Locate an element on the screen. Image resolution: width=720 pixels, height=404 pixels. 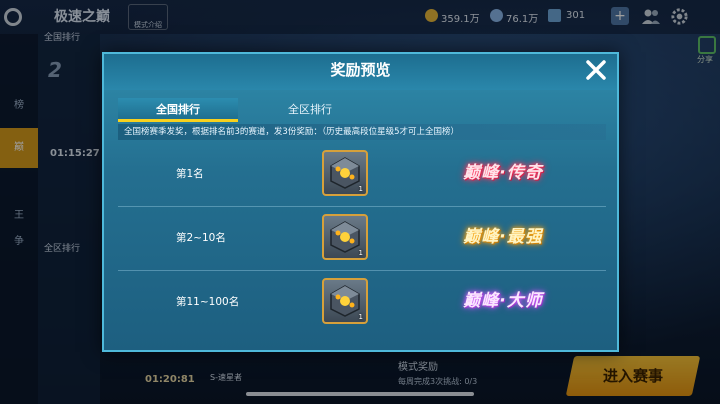
close-icon is located at coordinates (596, 70).